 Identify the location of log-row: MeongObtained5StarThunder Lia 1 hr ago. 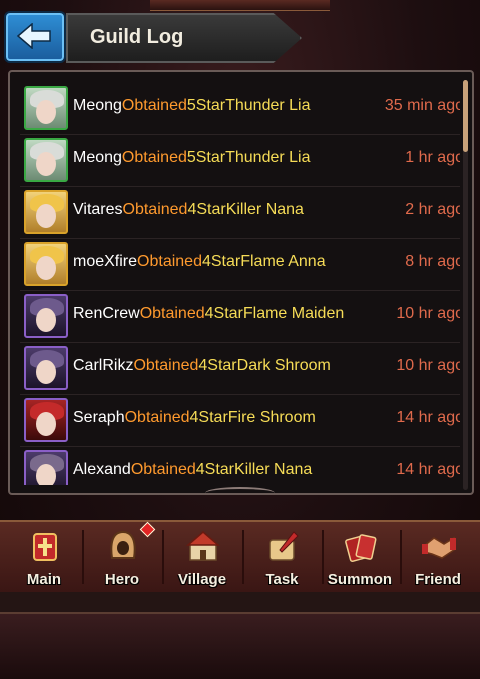
(240, 160).